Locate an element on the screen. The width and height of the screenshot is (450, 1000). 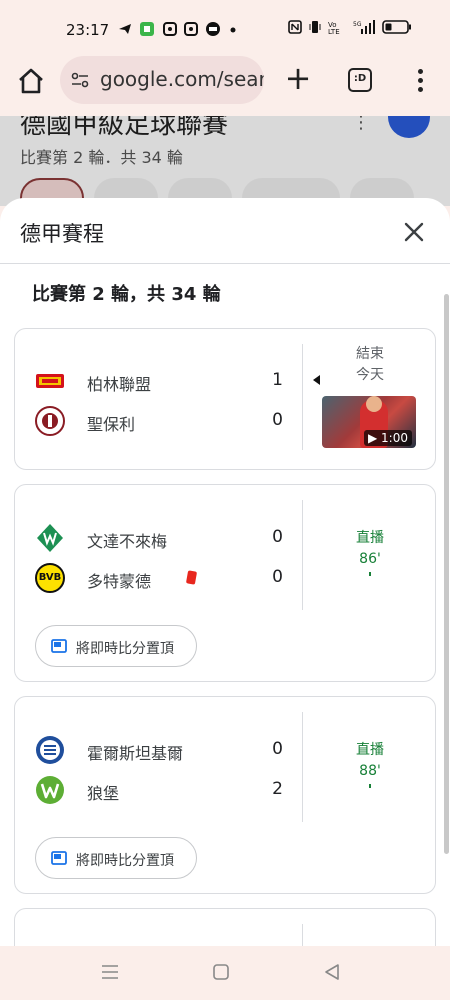
back-nav-icon is located at coordinates (332, 972).